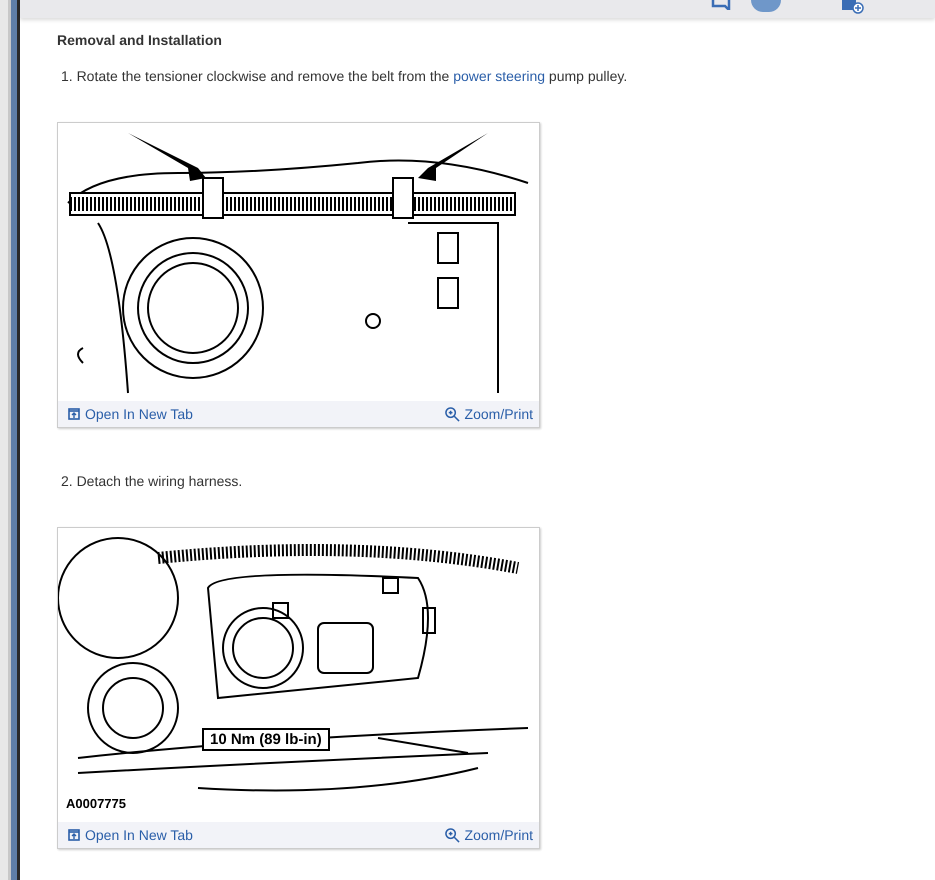 This screenshot has width=935, height=880. I want to click on power-steering-link: power steering, so click(499, 76).